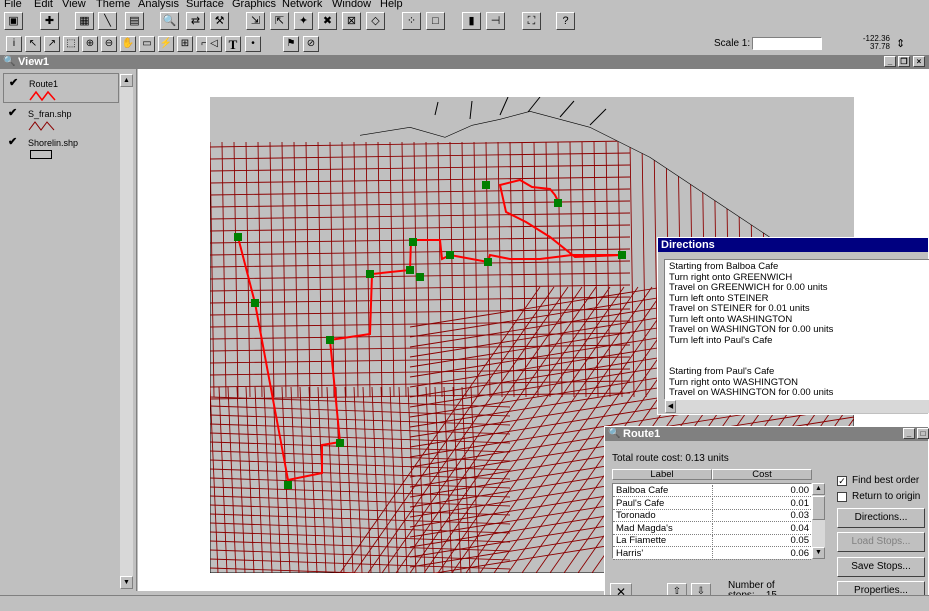 The height and width of the screenshot is (611, 929). I want to click on close-icon: ×, so click(919, 61).